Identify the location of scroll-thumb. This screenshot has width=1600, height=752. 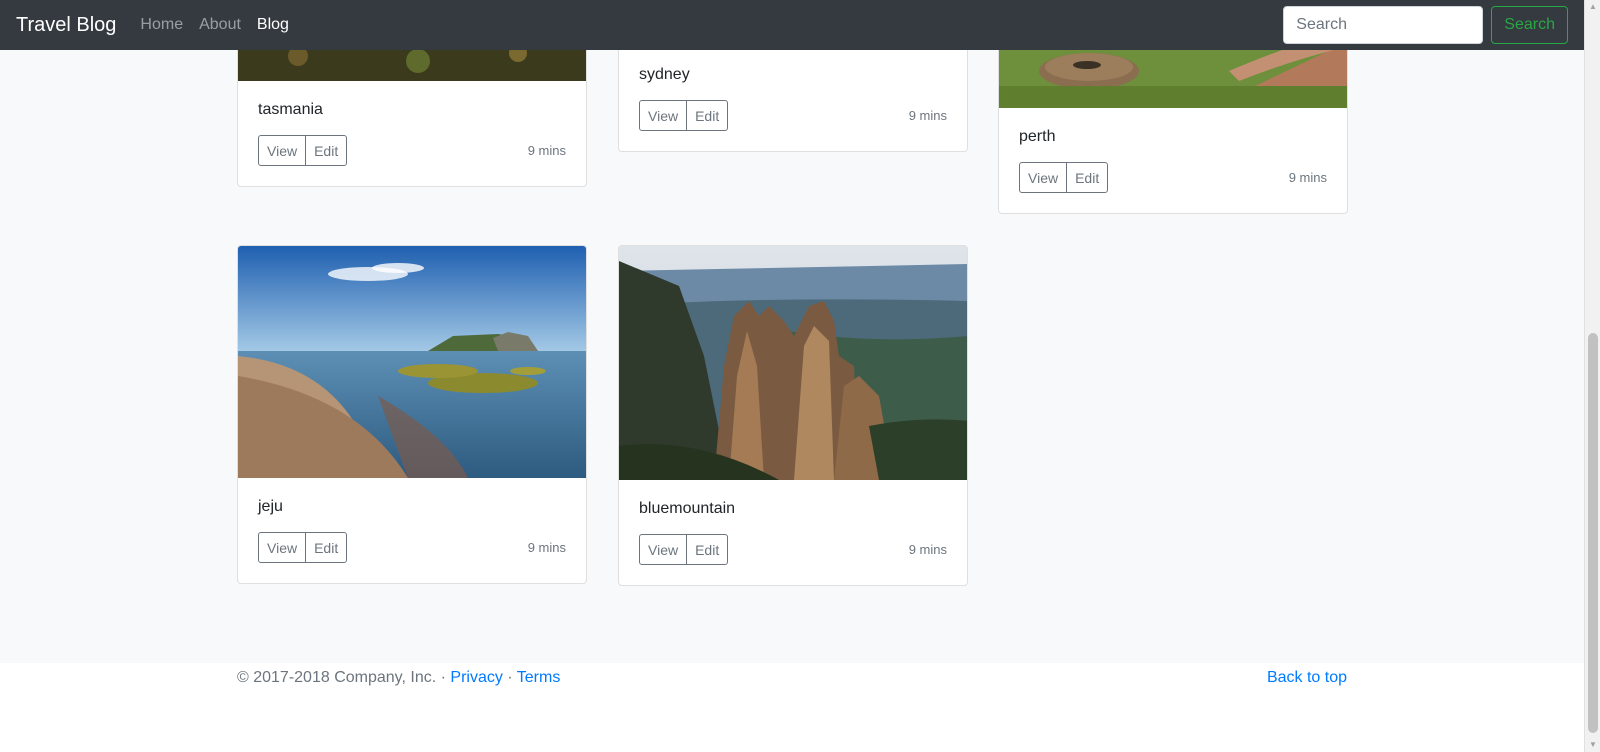
(1593, 533).